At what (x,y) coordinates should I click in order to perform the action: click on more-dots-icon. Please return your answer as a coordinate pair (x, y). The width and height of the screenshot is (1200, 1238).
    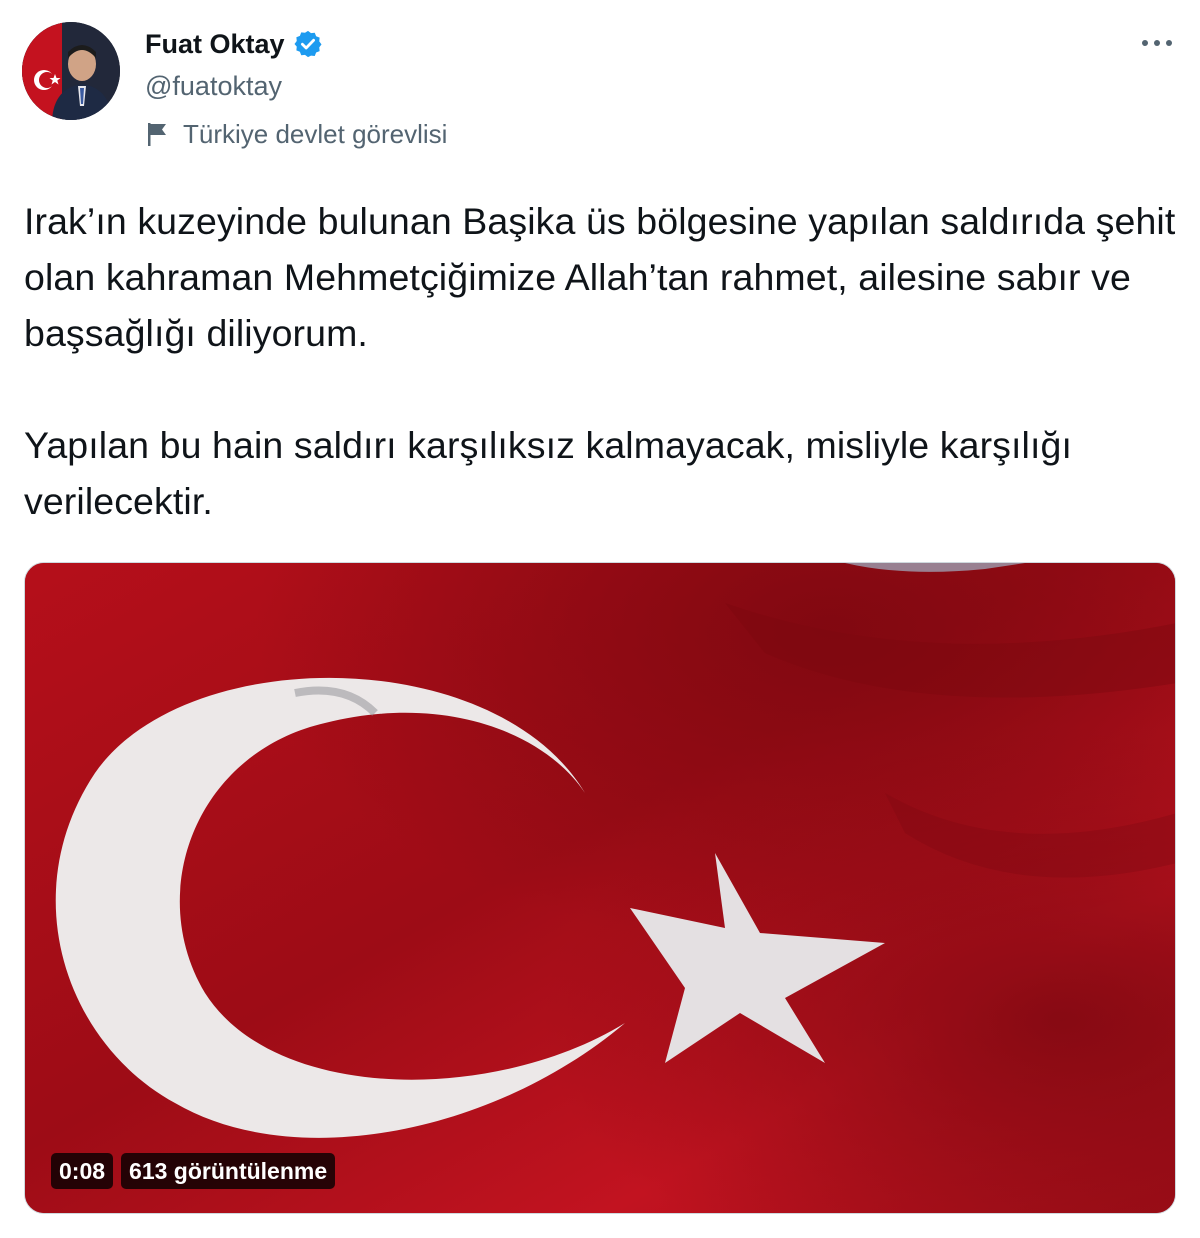
    Looking at the image, I should click on (1157, 43).